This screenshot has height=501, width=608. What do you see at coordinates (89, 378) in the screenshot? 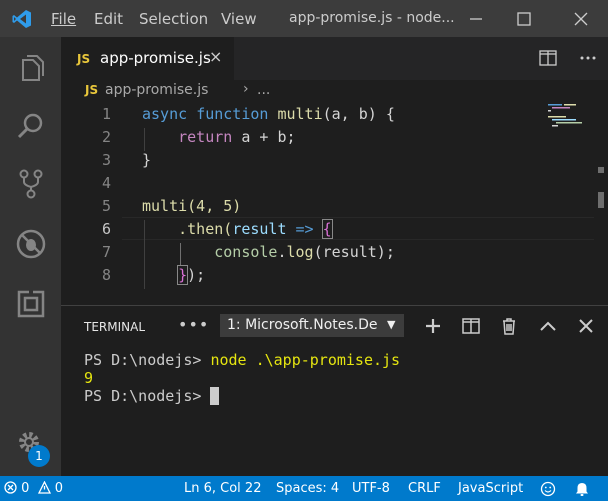
I see `terminal-result: 9` at bounding box center [89, 378].